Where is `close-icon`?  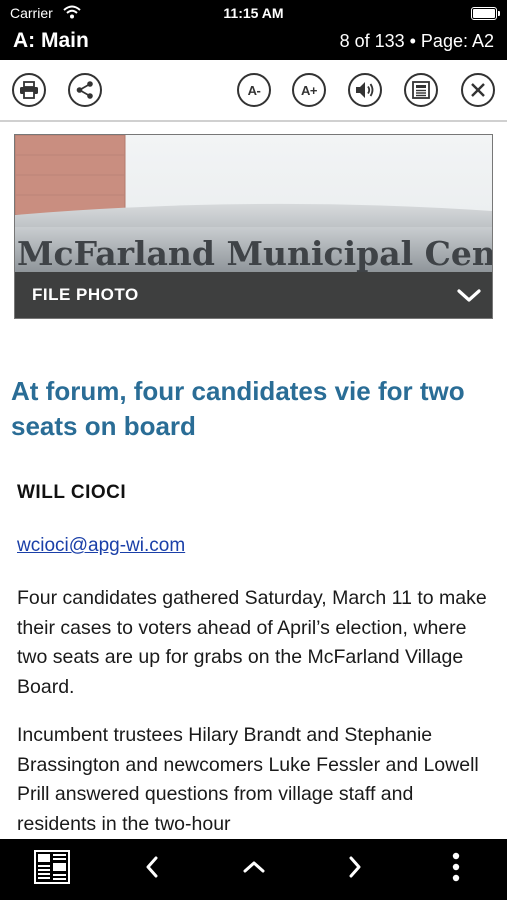 close-icon is located at coordinates (478, 90).